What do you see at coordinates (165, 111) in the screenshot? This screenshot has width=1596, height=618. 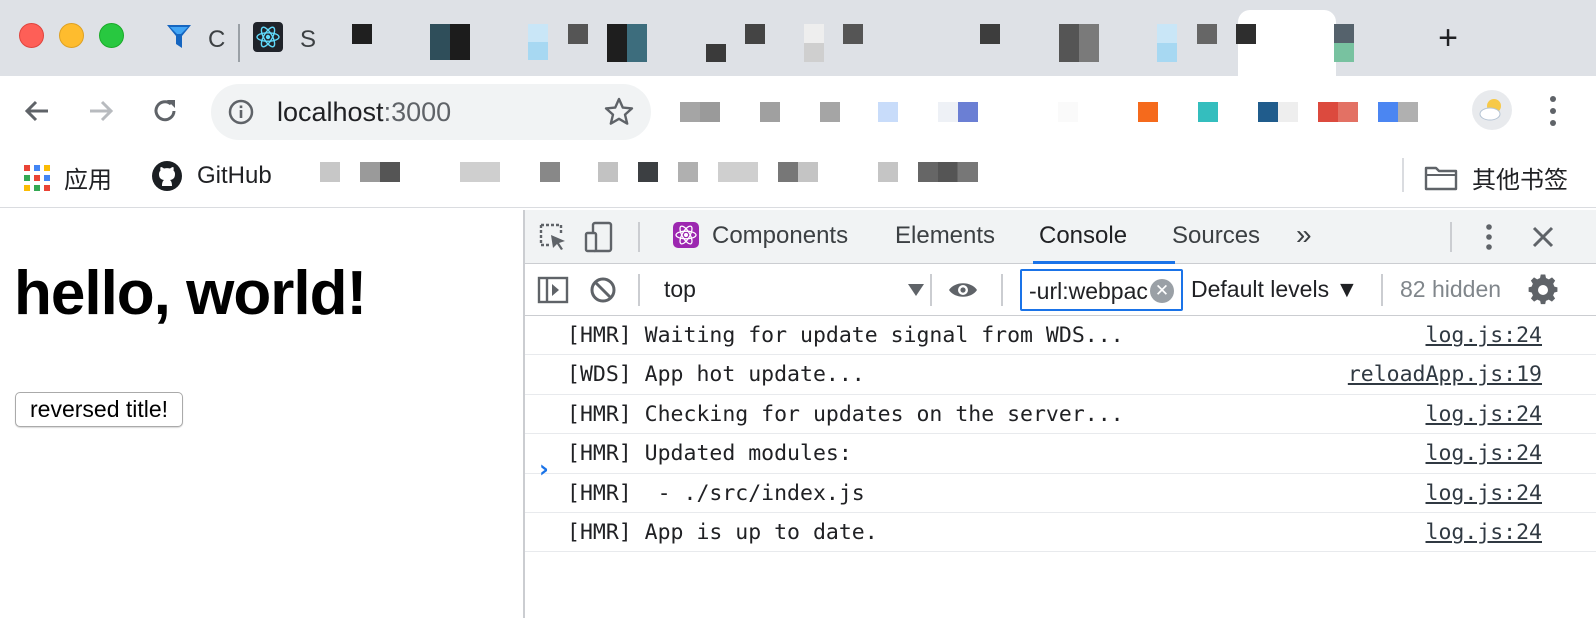 I see `reload-button` at bounding box center [165, 111].